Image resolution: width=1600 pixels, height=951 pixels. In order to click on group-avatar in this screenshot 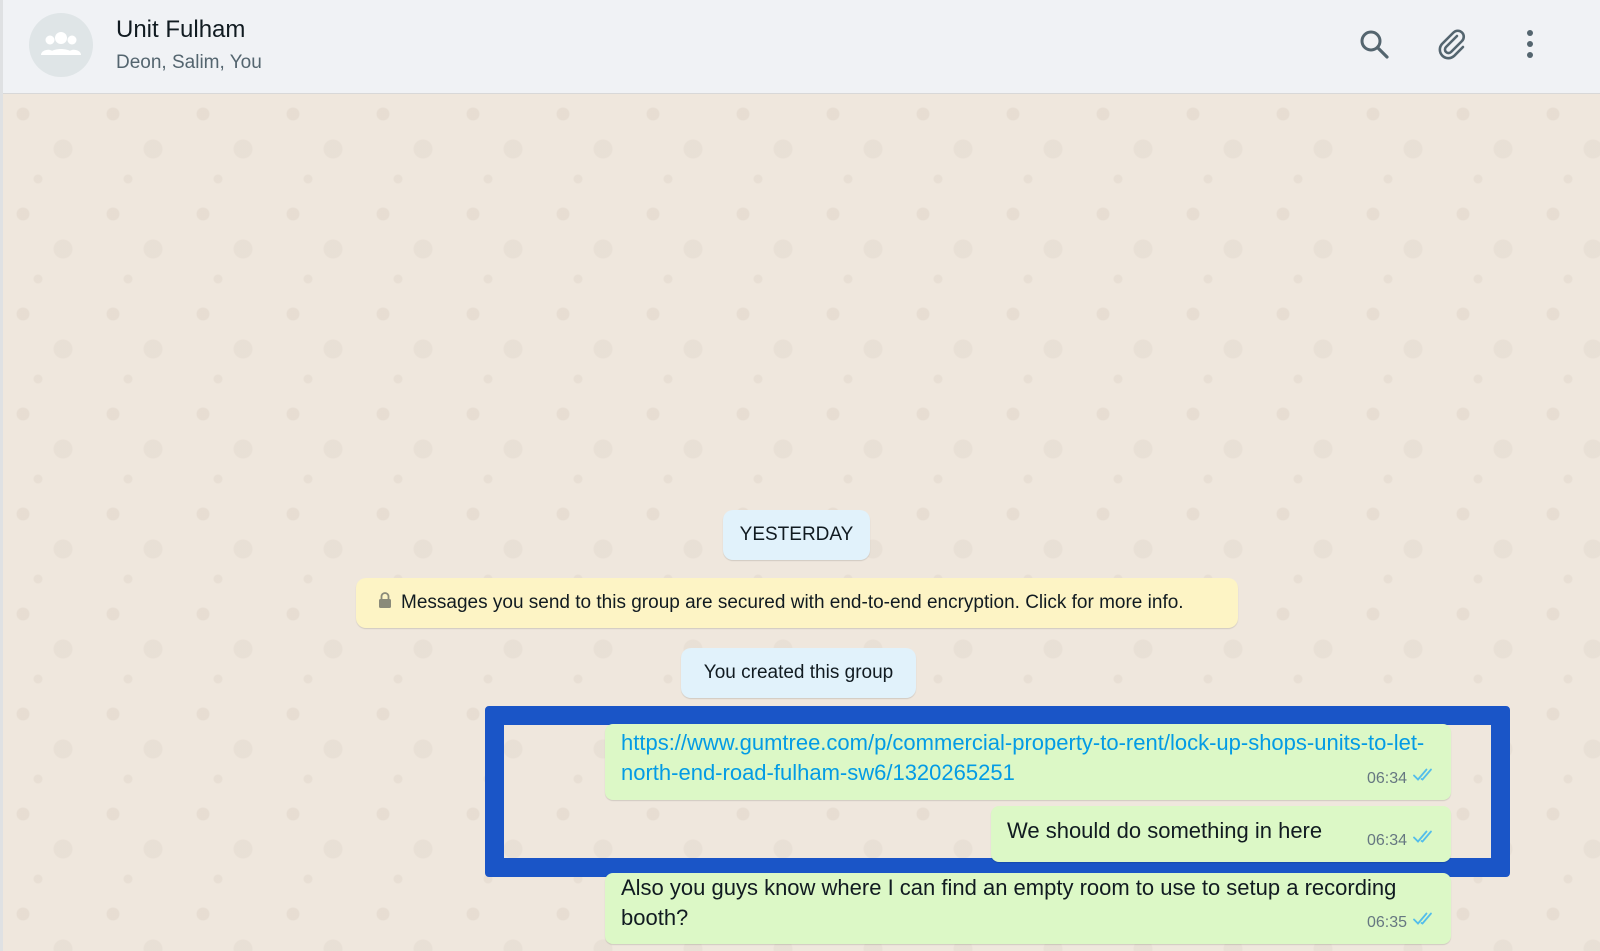, I will do `click(61, 45)`.